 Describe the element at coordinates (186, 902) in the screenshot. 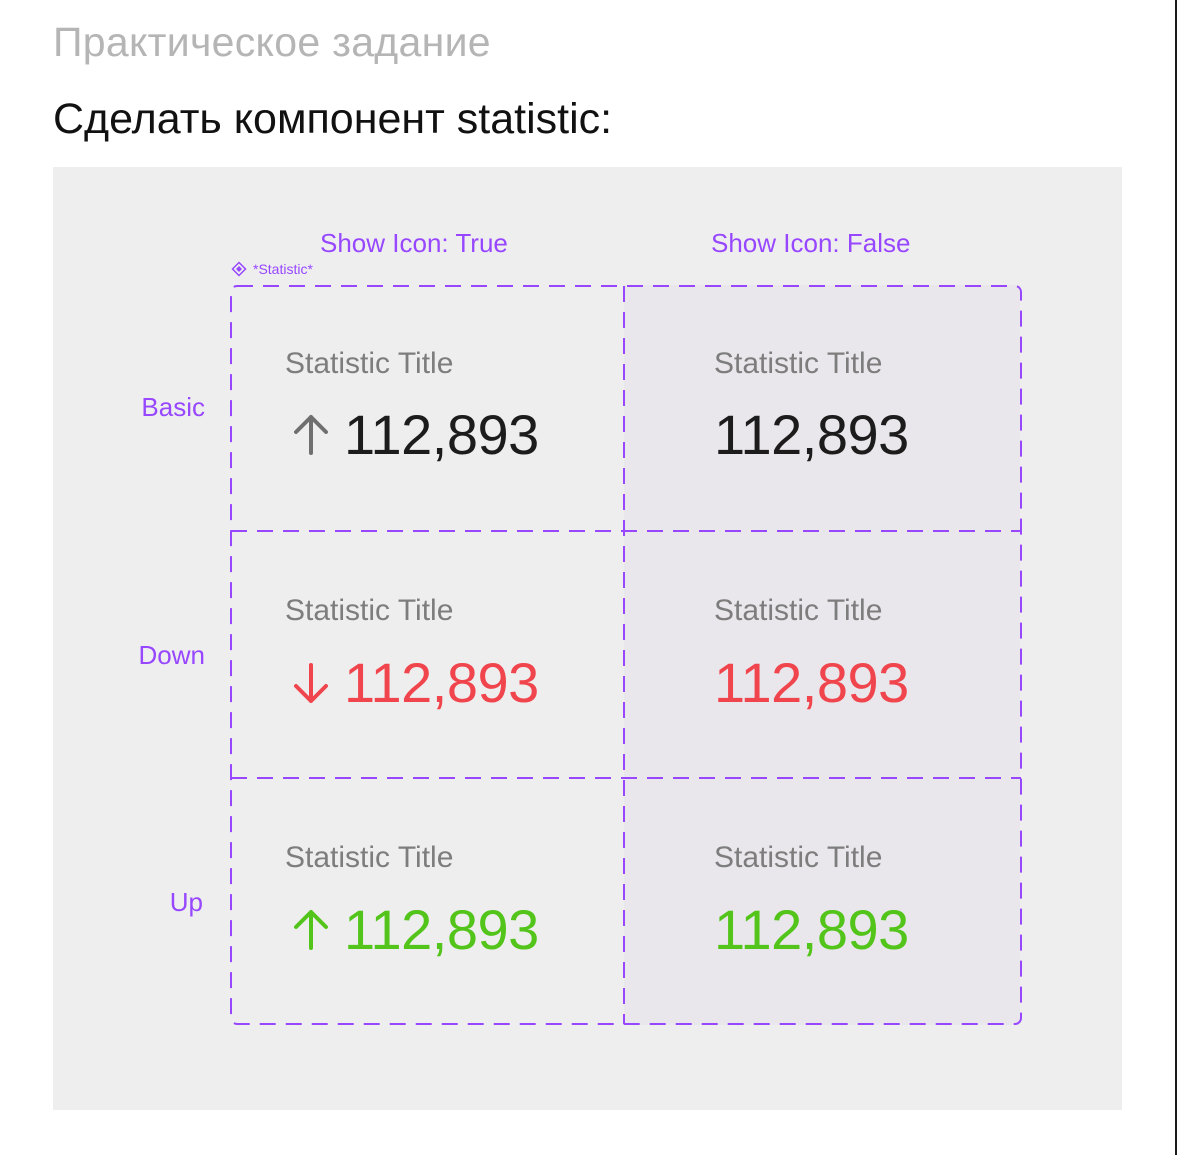

I see `row-label-up: Up` at that location.